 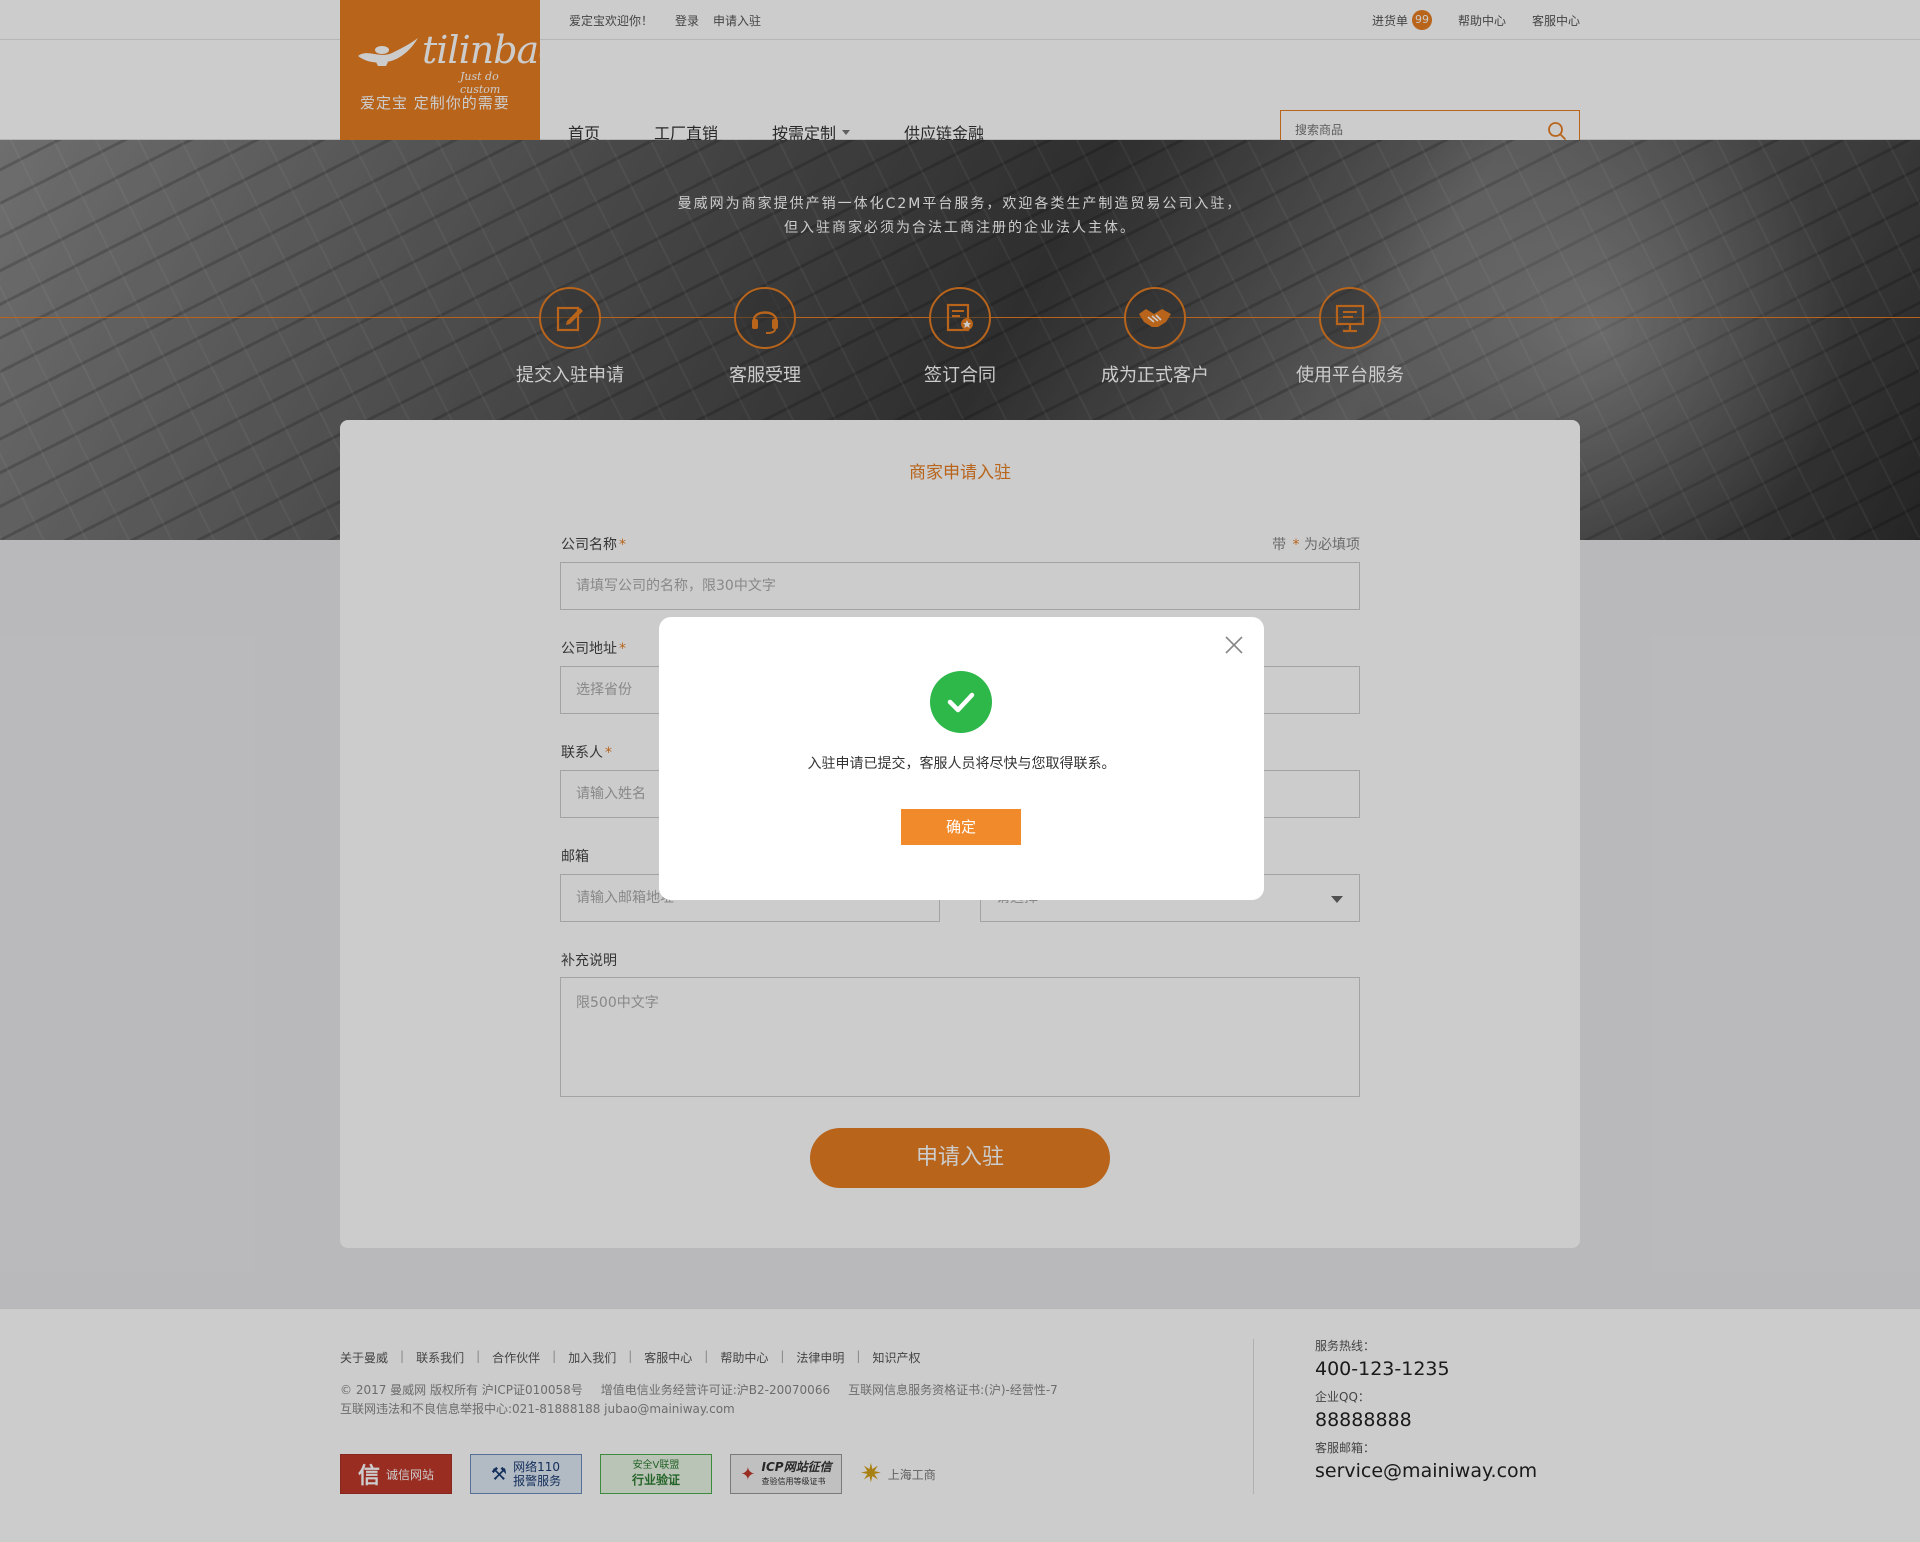 I want to click on confirm-button: 确定, so click(x=961, y=827).